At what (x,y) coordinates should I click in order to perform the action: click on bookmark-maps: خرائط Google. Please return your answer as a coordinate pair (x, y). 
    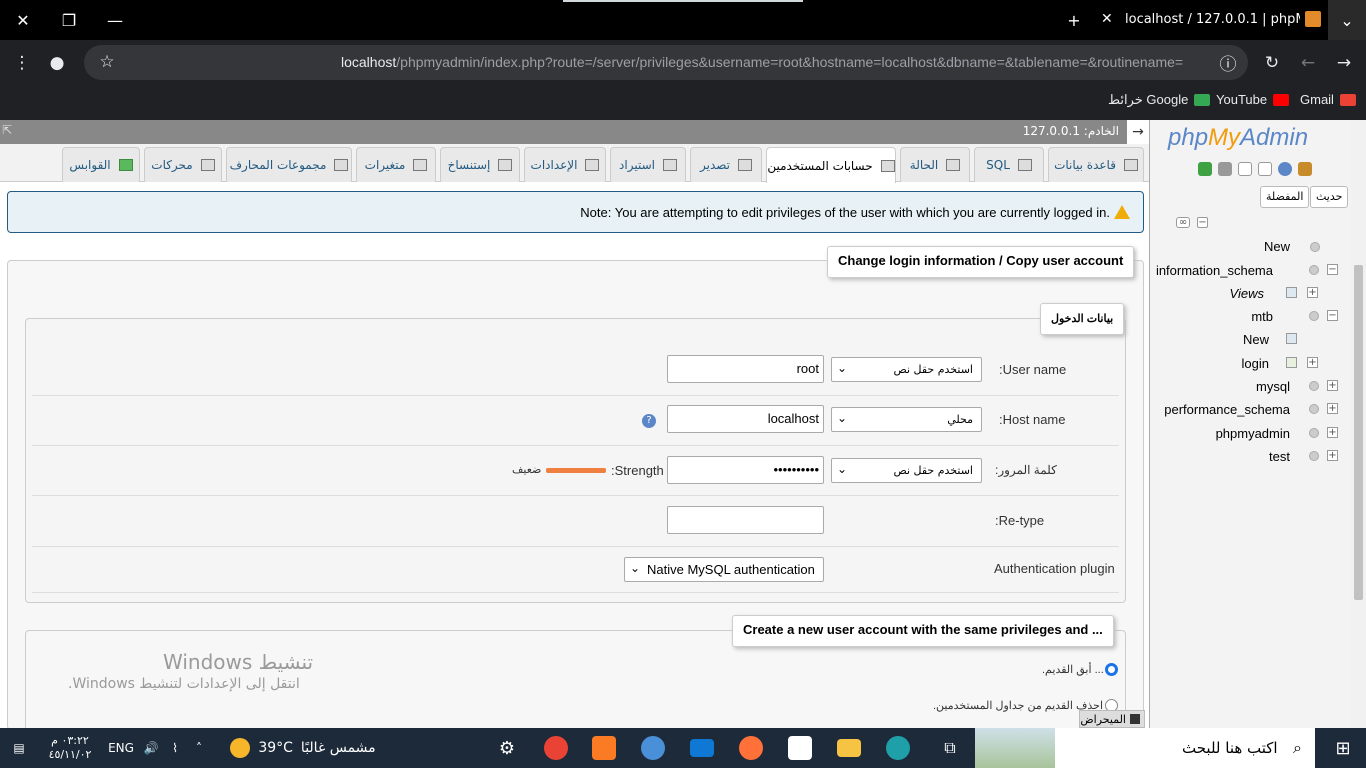
    Looking at the image, I should click on (1159, 100).